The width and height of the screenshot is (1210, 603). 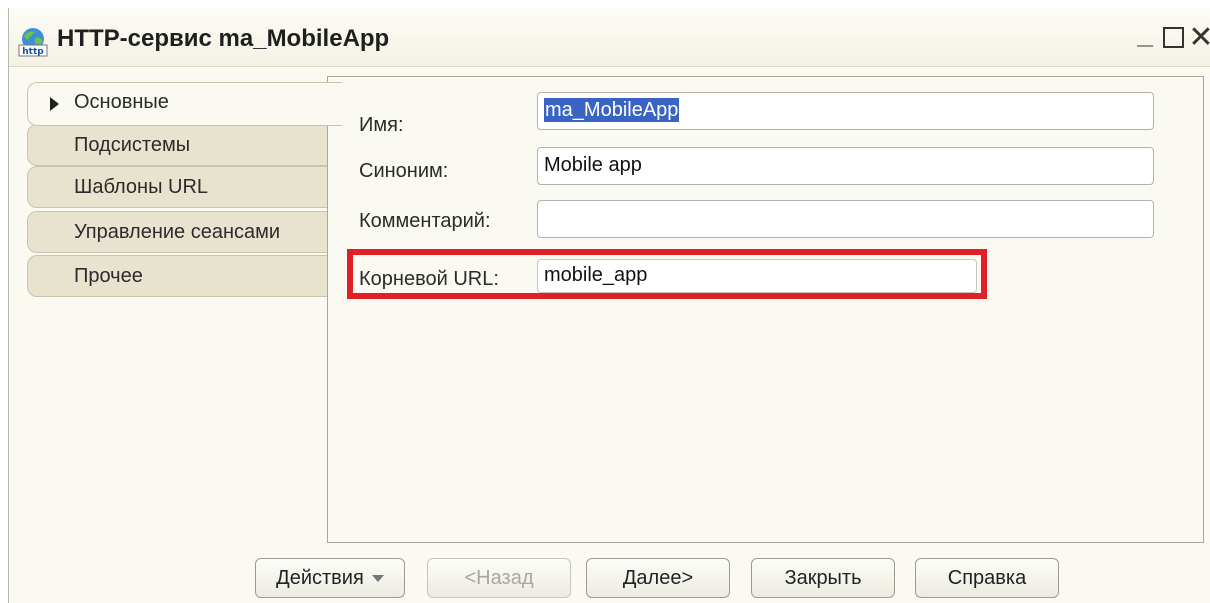 What do you see at coordinates (987, 578) in the screenshot?
I see `help-button: Справка` at bounding box center [987, 578].